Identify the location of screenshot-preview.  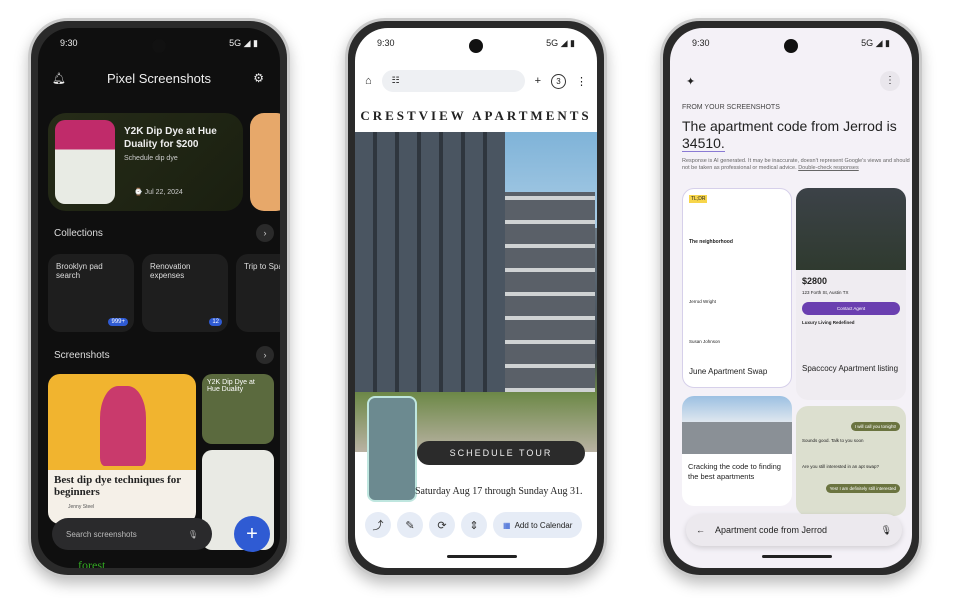
(392, 449).